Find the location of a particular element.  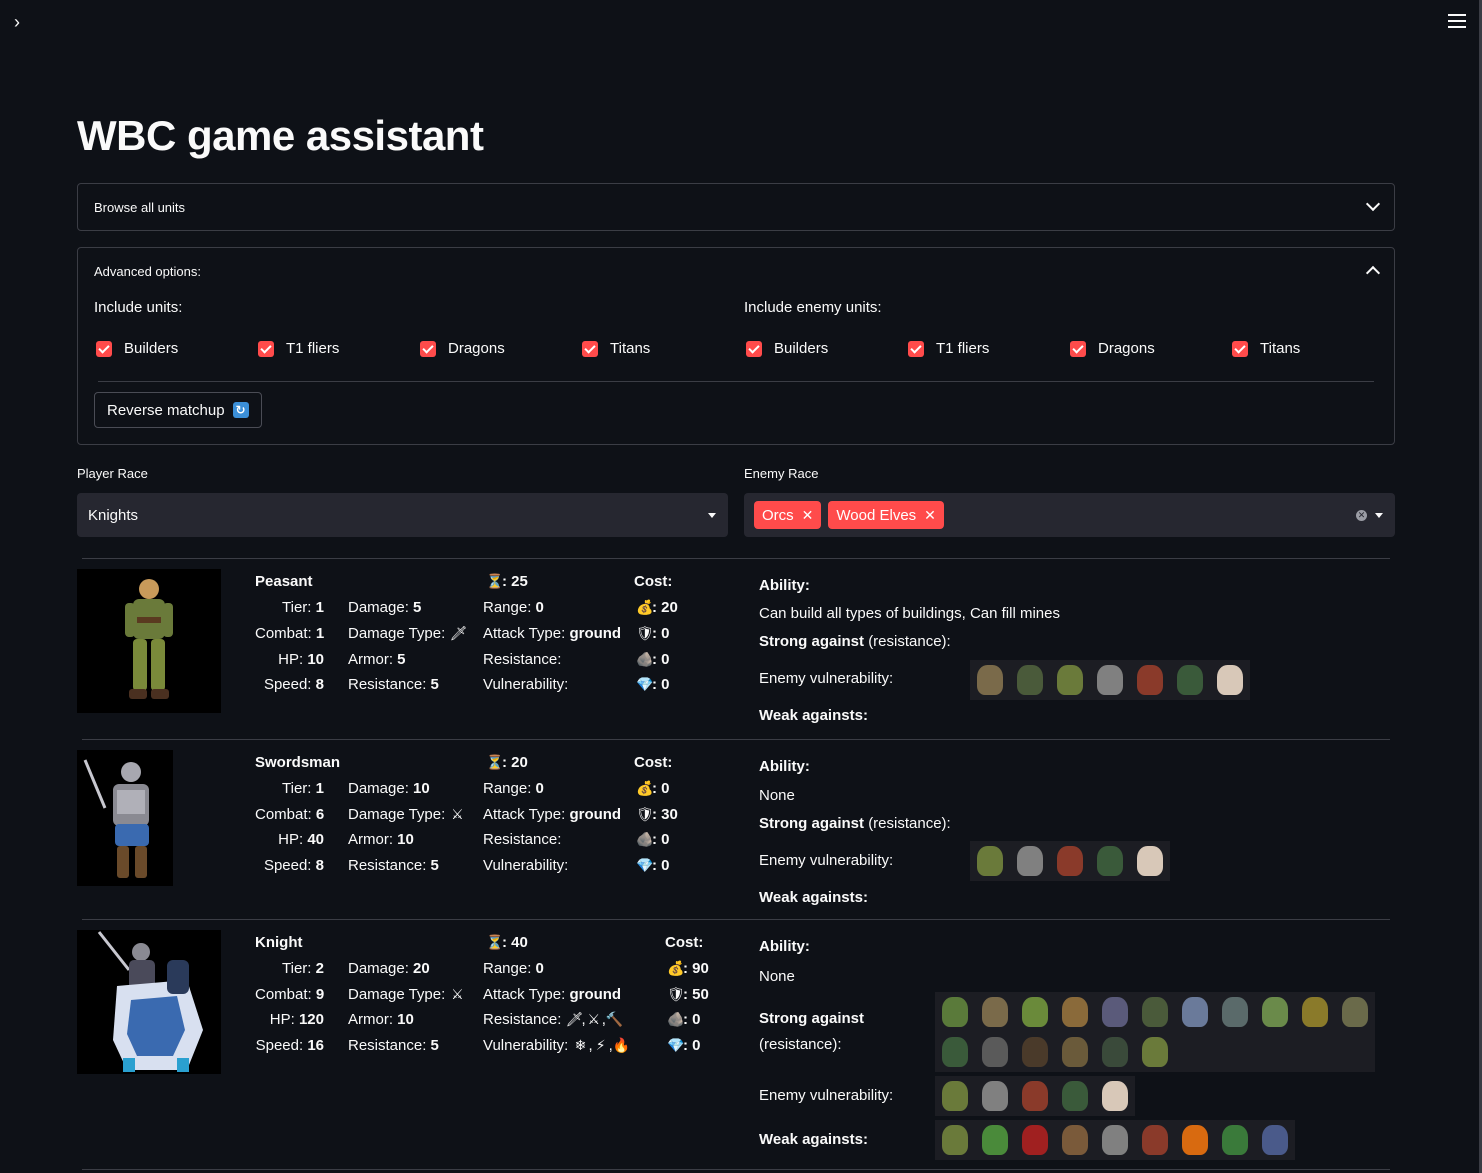

enemy-tag-orcs: Orcs ✕ is located at coordinates (788, 515).